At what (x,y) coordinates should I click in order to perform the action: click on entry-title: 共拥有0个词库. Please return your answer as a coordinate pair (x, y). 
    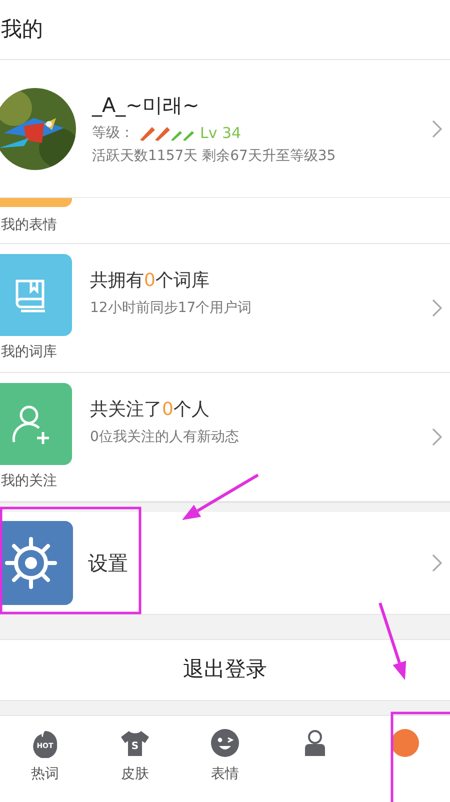
    Looking at the image, I should click on (150, 281).